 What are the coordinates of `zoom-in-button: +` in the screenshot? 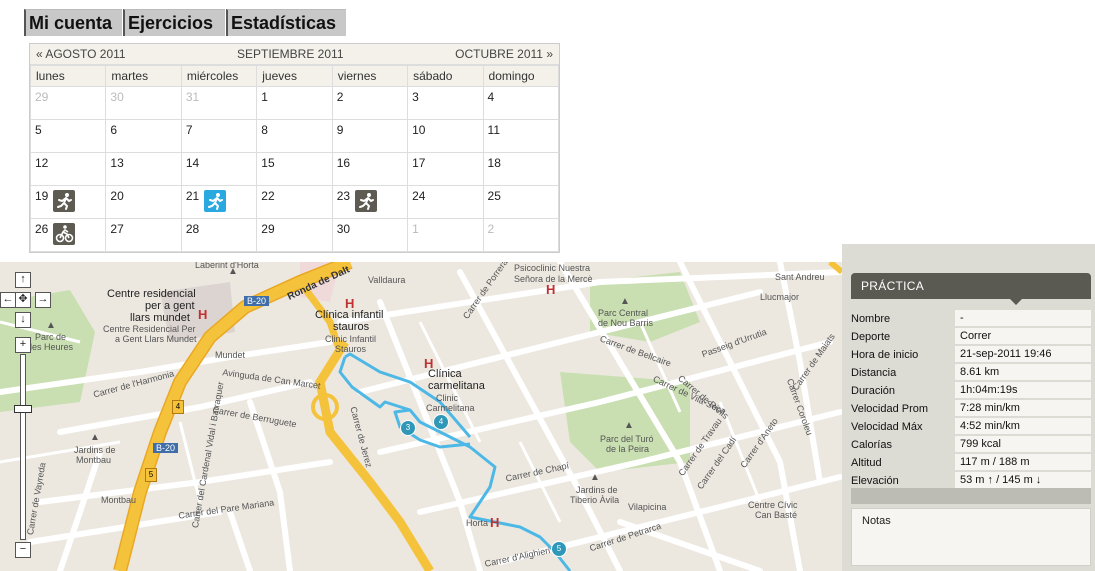 It's located at (23, 345).